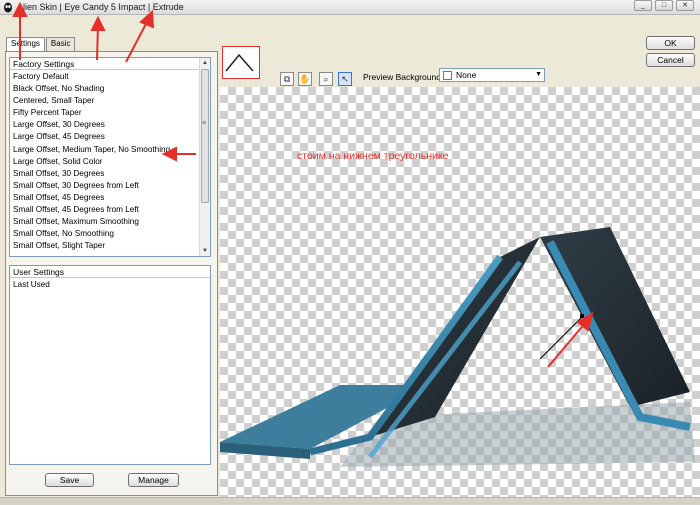 The image size is (700, 505). What do you see at coordinates (110, 125) in the screenshot?
I see `list-item: Large Offset, 30 Degrees` at bounding box center [110, 125].